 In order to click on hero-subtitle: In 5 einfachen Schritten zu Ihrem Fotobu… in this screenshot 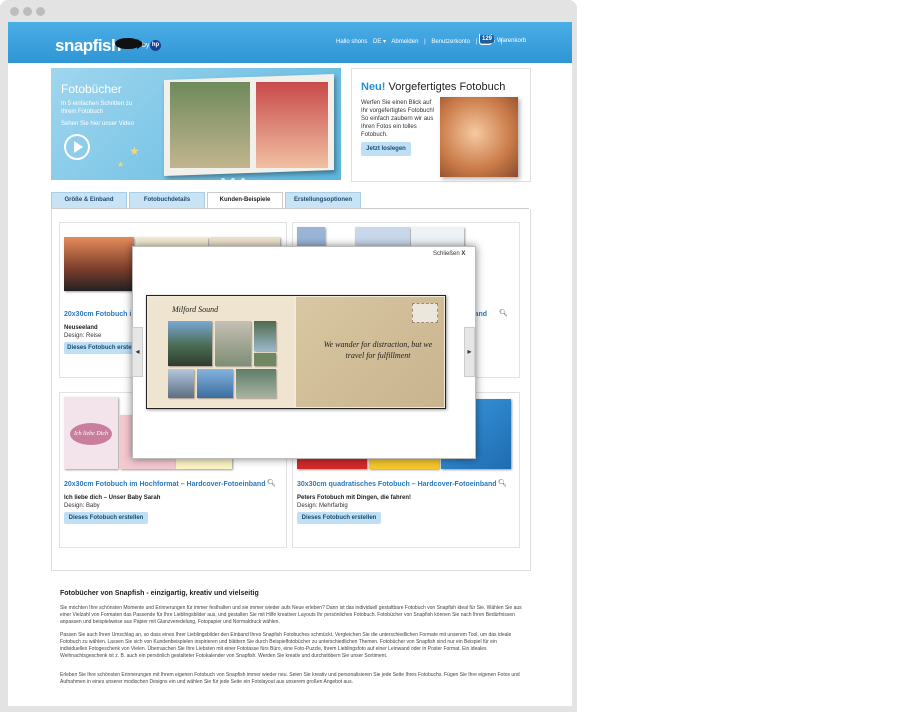, I will do `click(97, 108)`.